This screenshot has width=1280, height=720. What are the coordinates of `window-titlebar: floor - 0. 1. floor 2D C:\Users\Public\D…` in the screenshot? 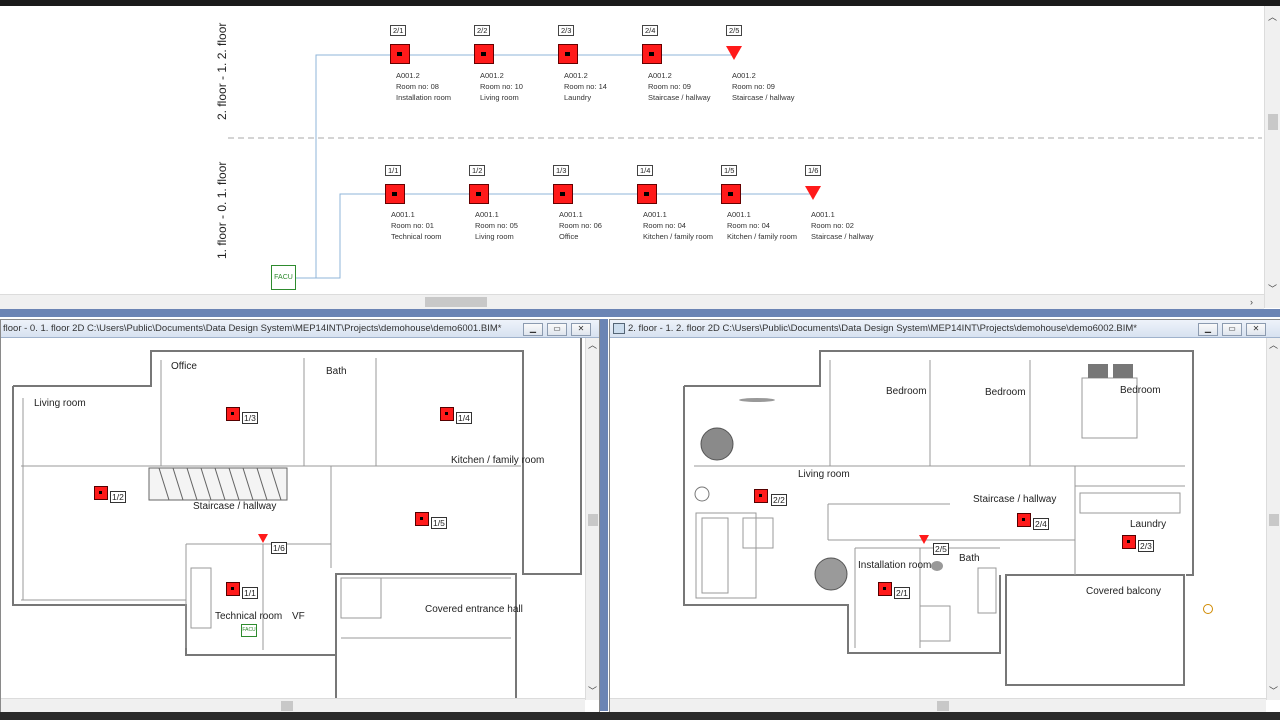 It's located at (300, 329).